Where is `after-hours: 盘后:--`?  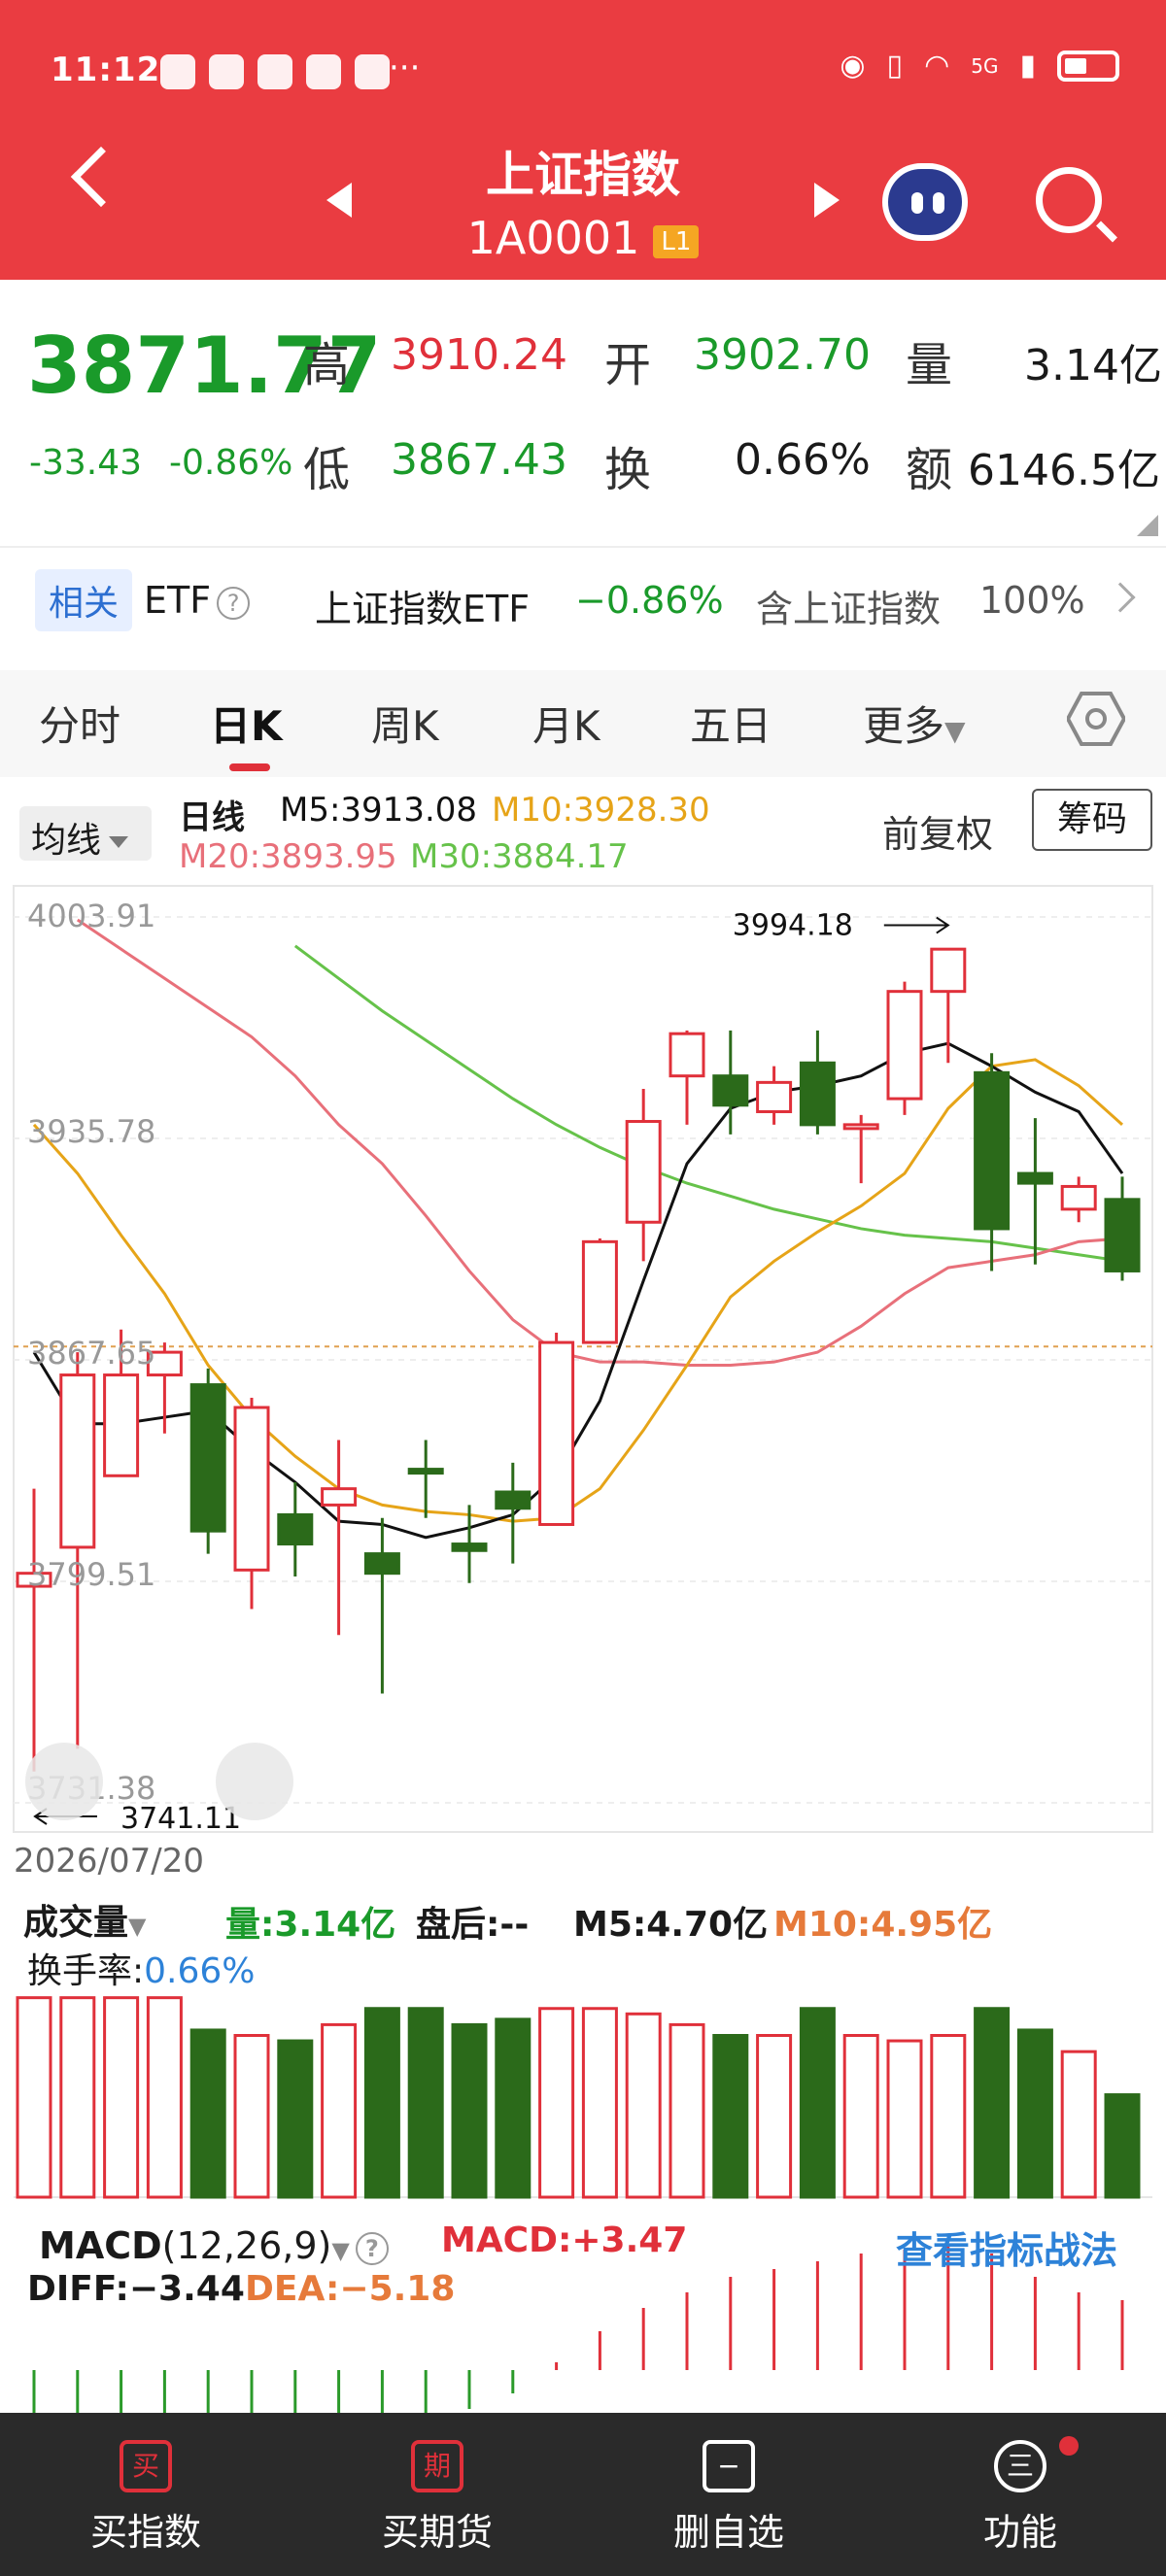
after-hours: 盘后:-- is located at coordinates (473, 1925).